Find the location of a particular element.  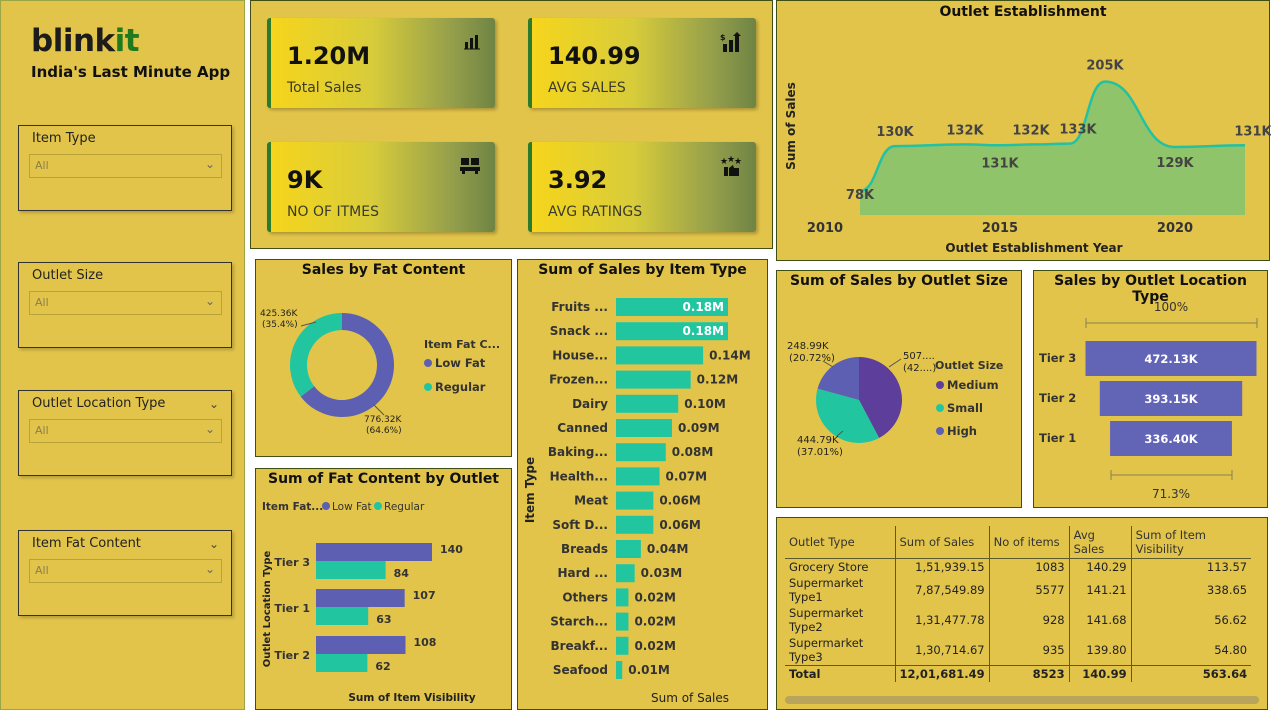

data-label: 248.99K is located at coordinates (808, 346).